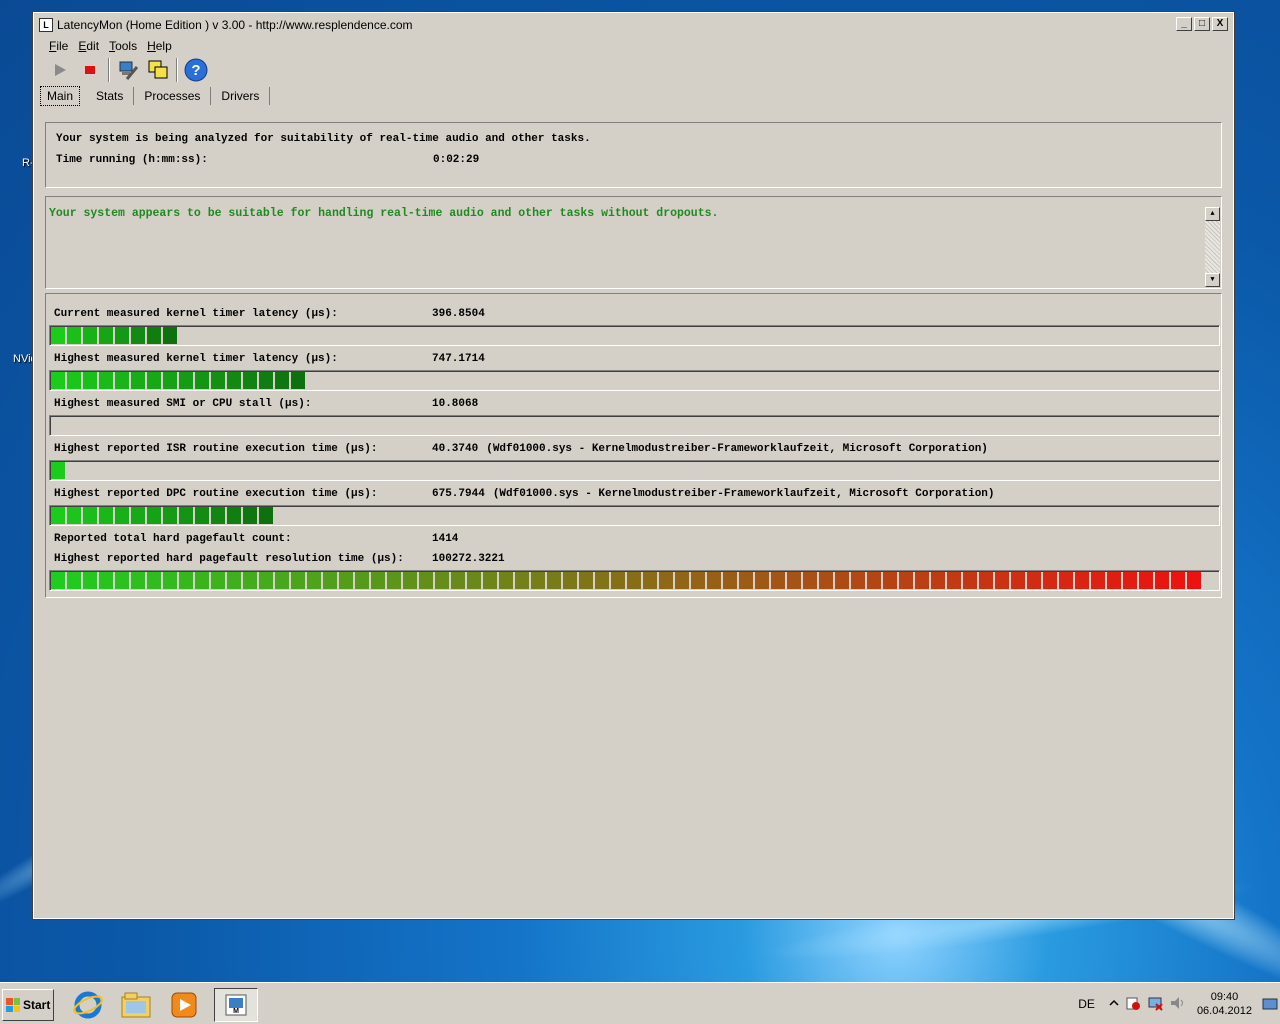  I want to click on tools-icon, so click(128, 70).